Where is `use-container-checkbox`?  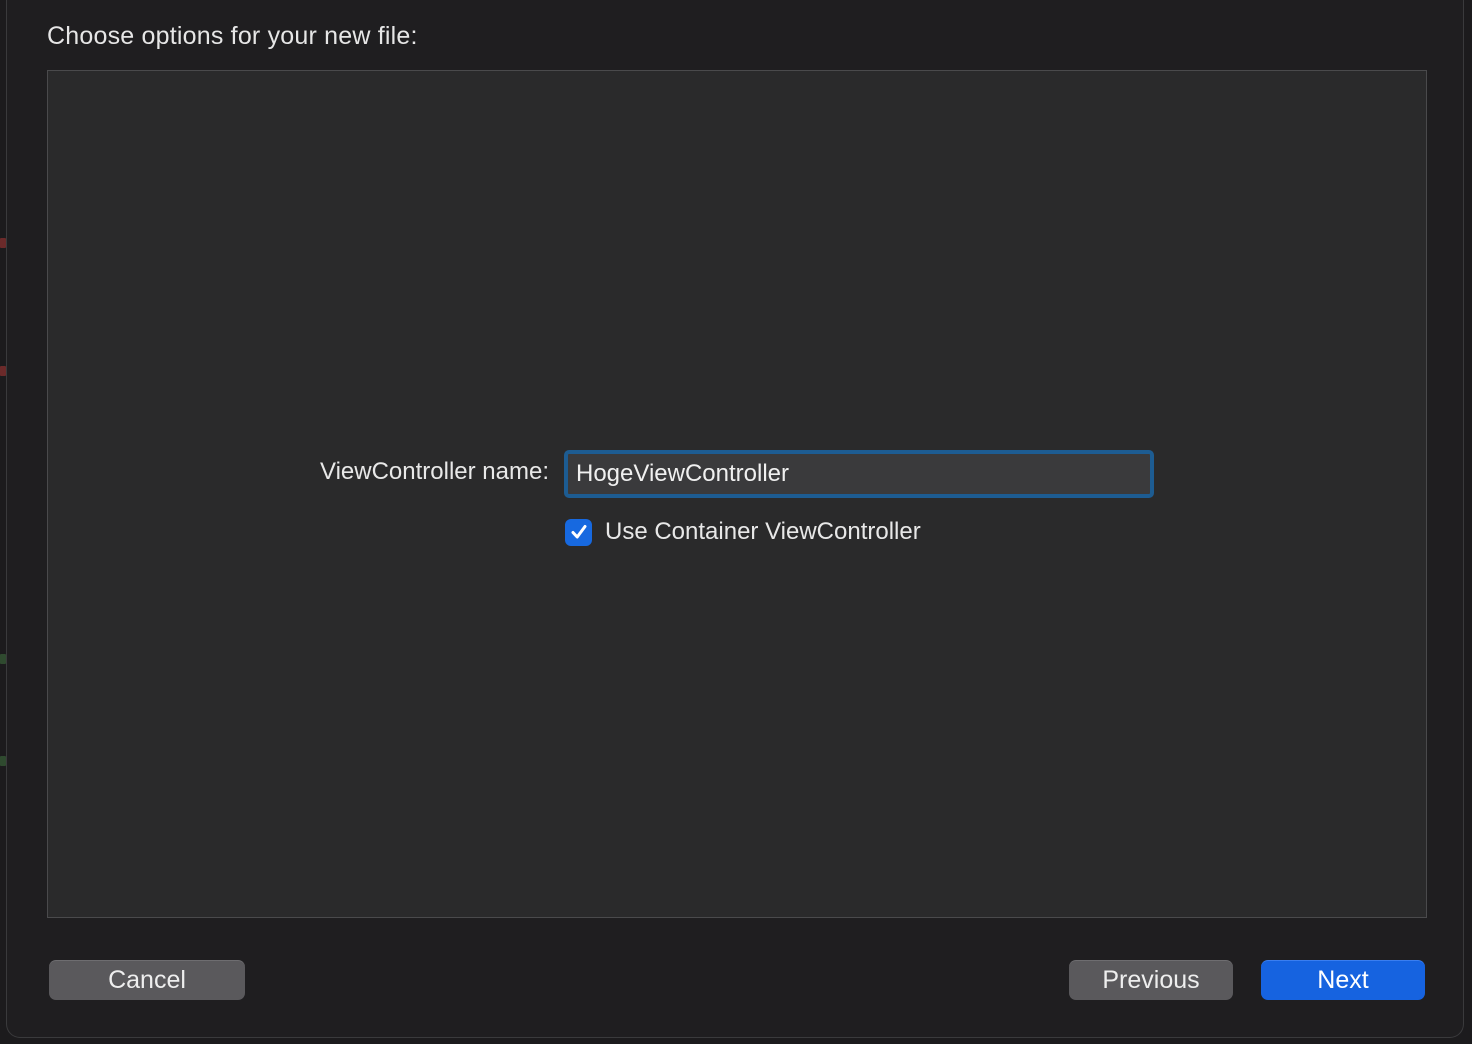 use-container-checkbox is located at coordinates (578, 532).